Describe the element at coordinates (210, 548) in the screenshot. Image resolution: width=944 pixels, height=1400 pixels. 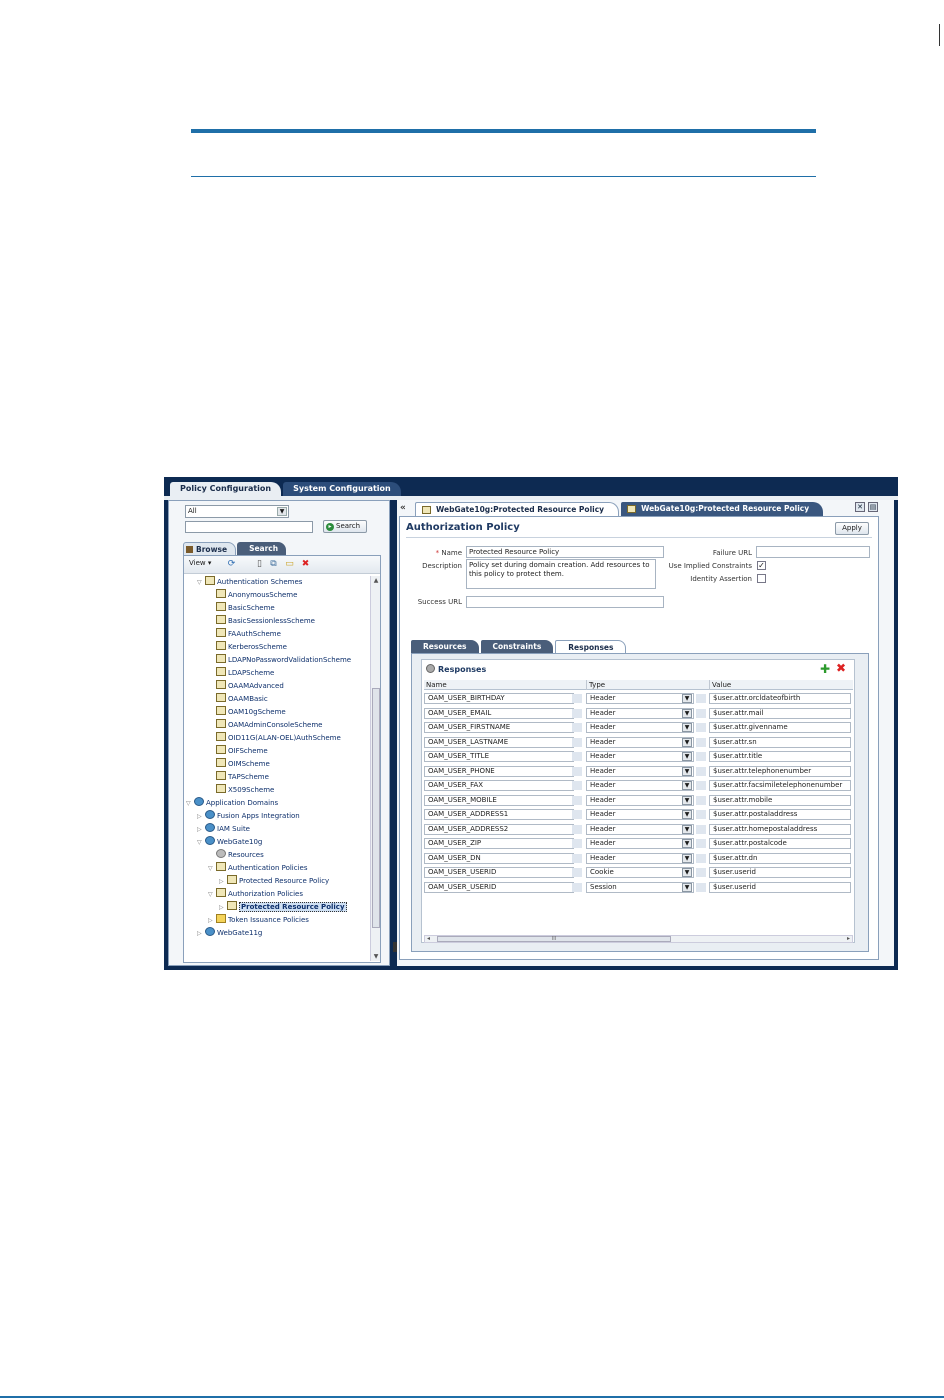
I see `tab-browse: Browse` at that location.